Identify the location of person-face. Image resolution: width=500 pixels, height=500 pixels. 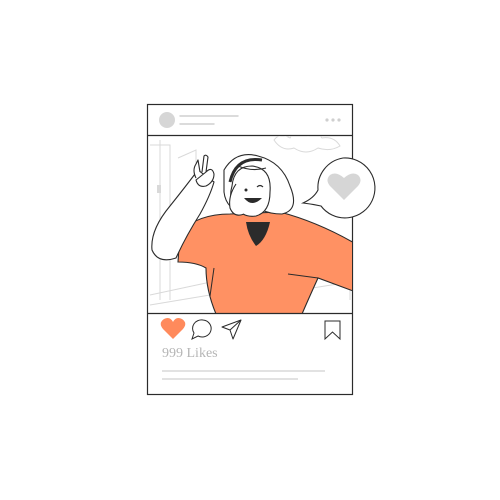
(249, 187).